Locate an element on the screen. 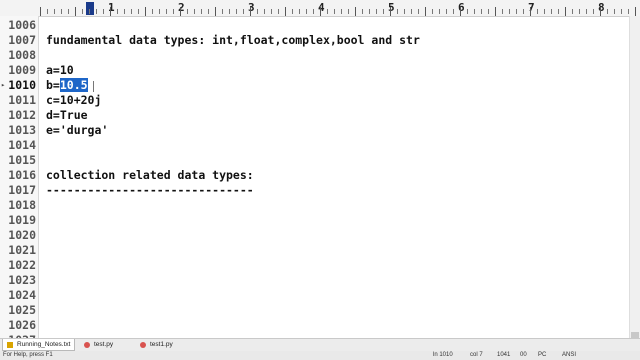  tab-label: Running_Notes.txt is located at coordinates (44, 344).